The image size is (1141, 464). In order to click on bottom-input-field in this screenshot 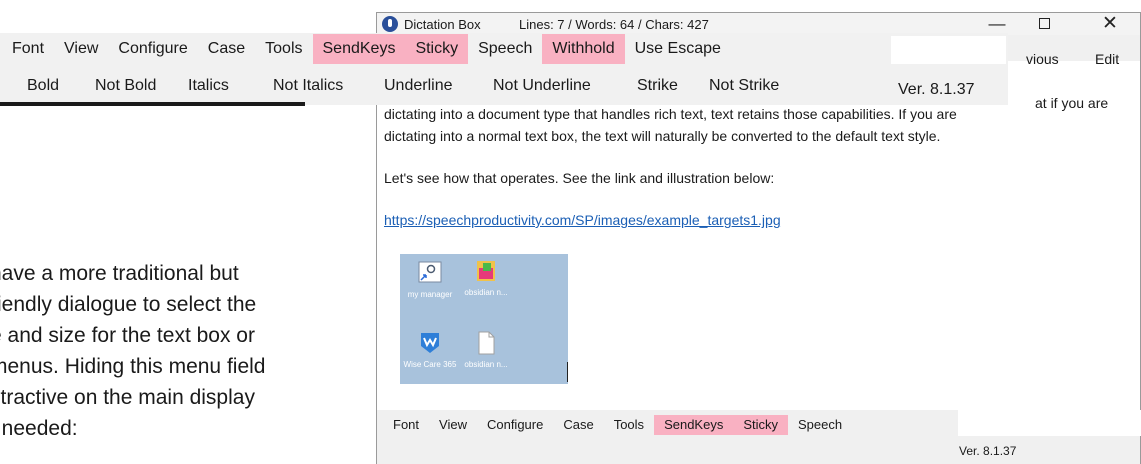, I will do `click(1049, 423)`.